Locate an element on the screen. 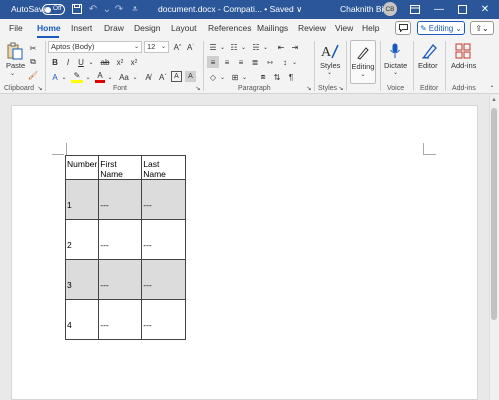 The width and height of the screenshot is (499, 400). editor-label: Editor is located at coordinates (428, 65).